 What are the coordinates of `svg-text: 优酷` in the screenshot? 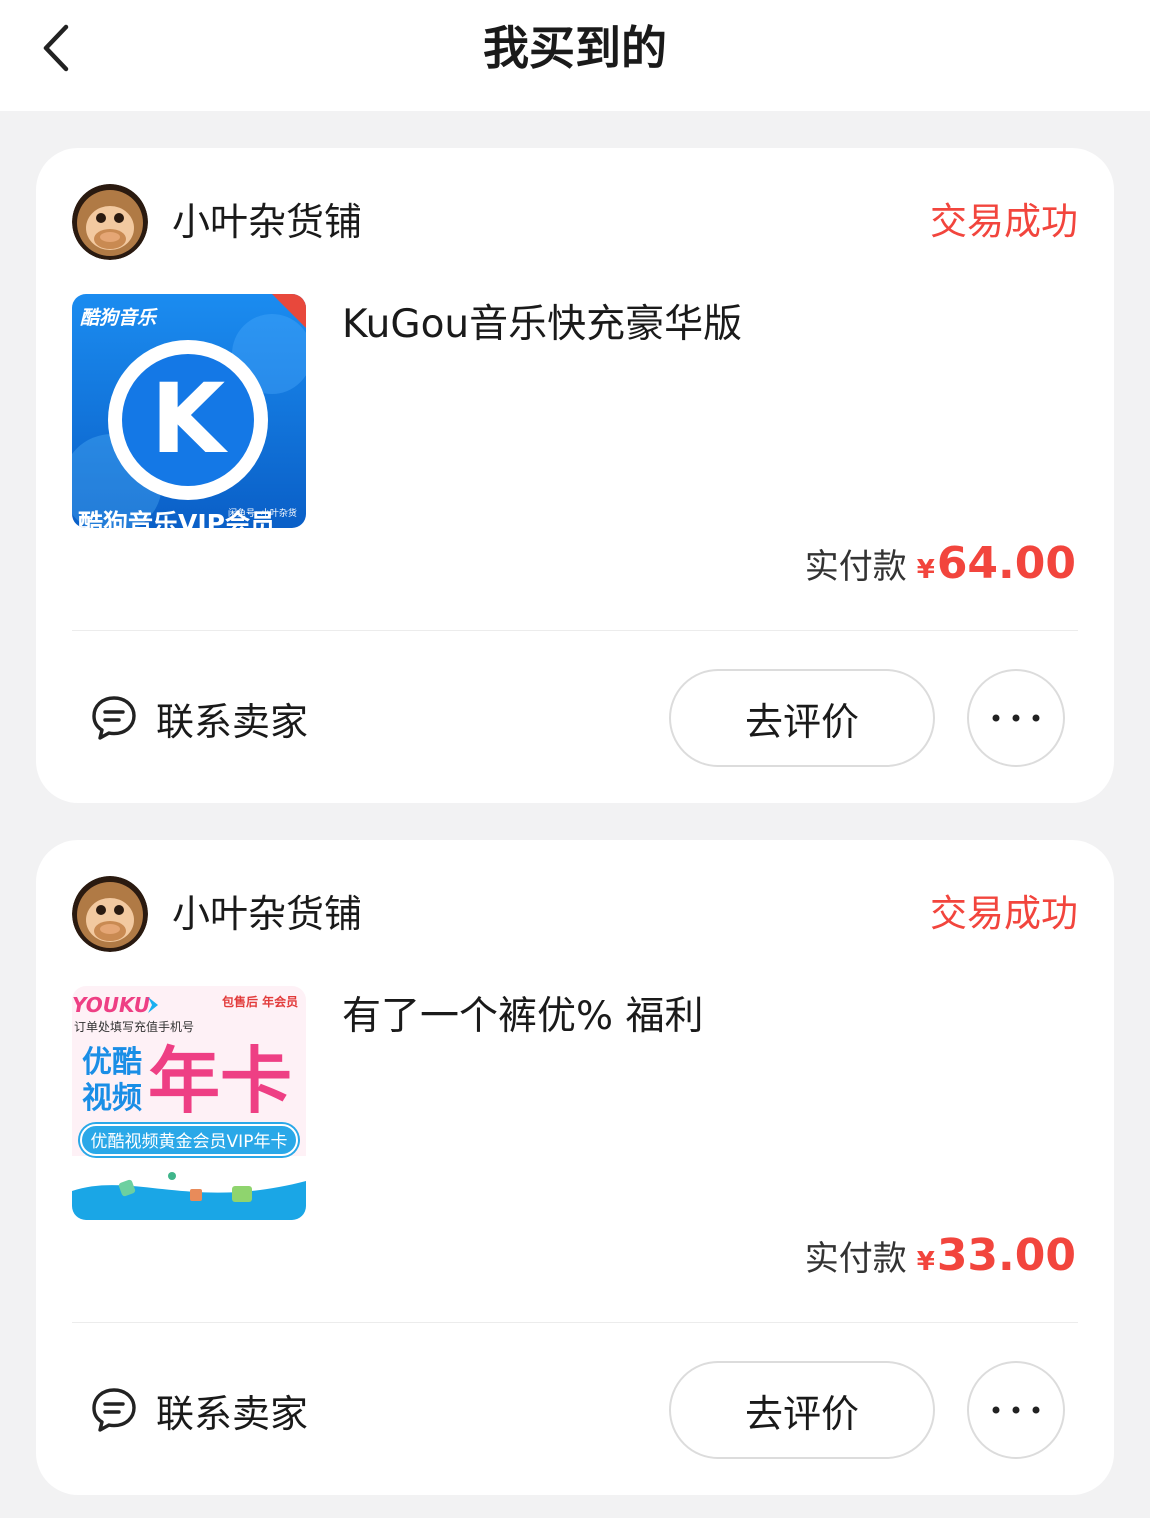 It's located at (112, 1062).